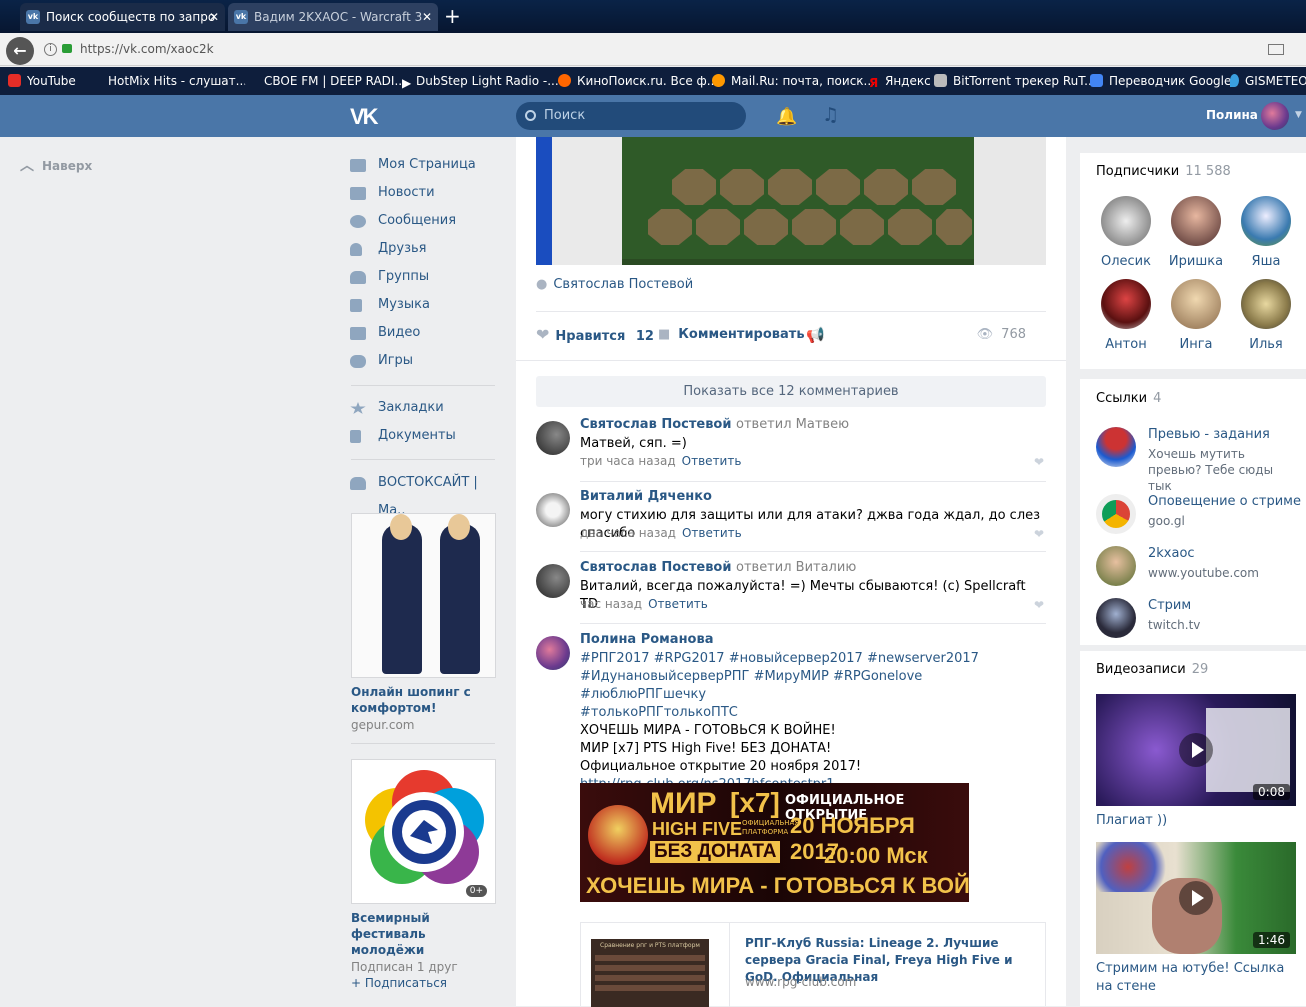  I want to click on sidebar-item-my-page: Моя Страница, so click(425, 165).